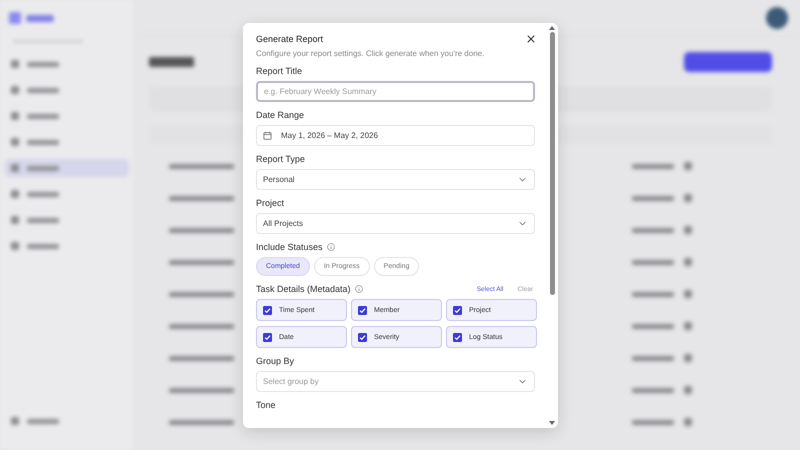 Image resolution: width=800 pixels, height=450 pixels. I want to click on dialog-title: Generate Report, so click(290, 39).